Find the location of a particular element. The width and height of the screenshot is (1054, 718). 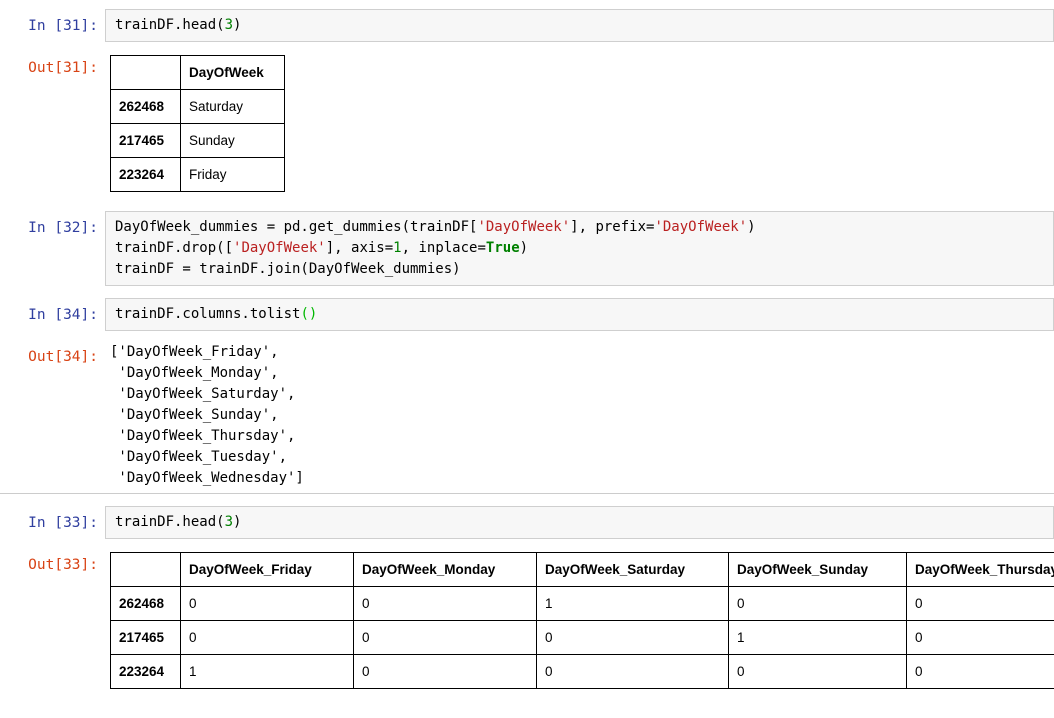

code-cell-31: In [31]: trainDF.head(3) is located at coordinates (527, 25).